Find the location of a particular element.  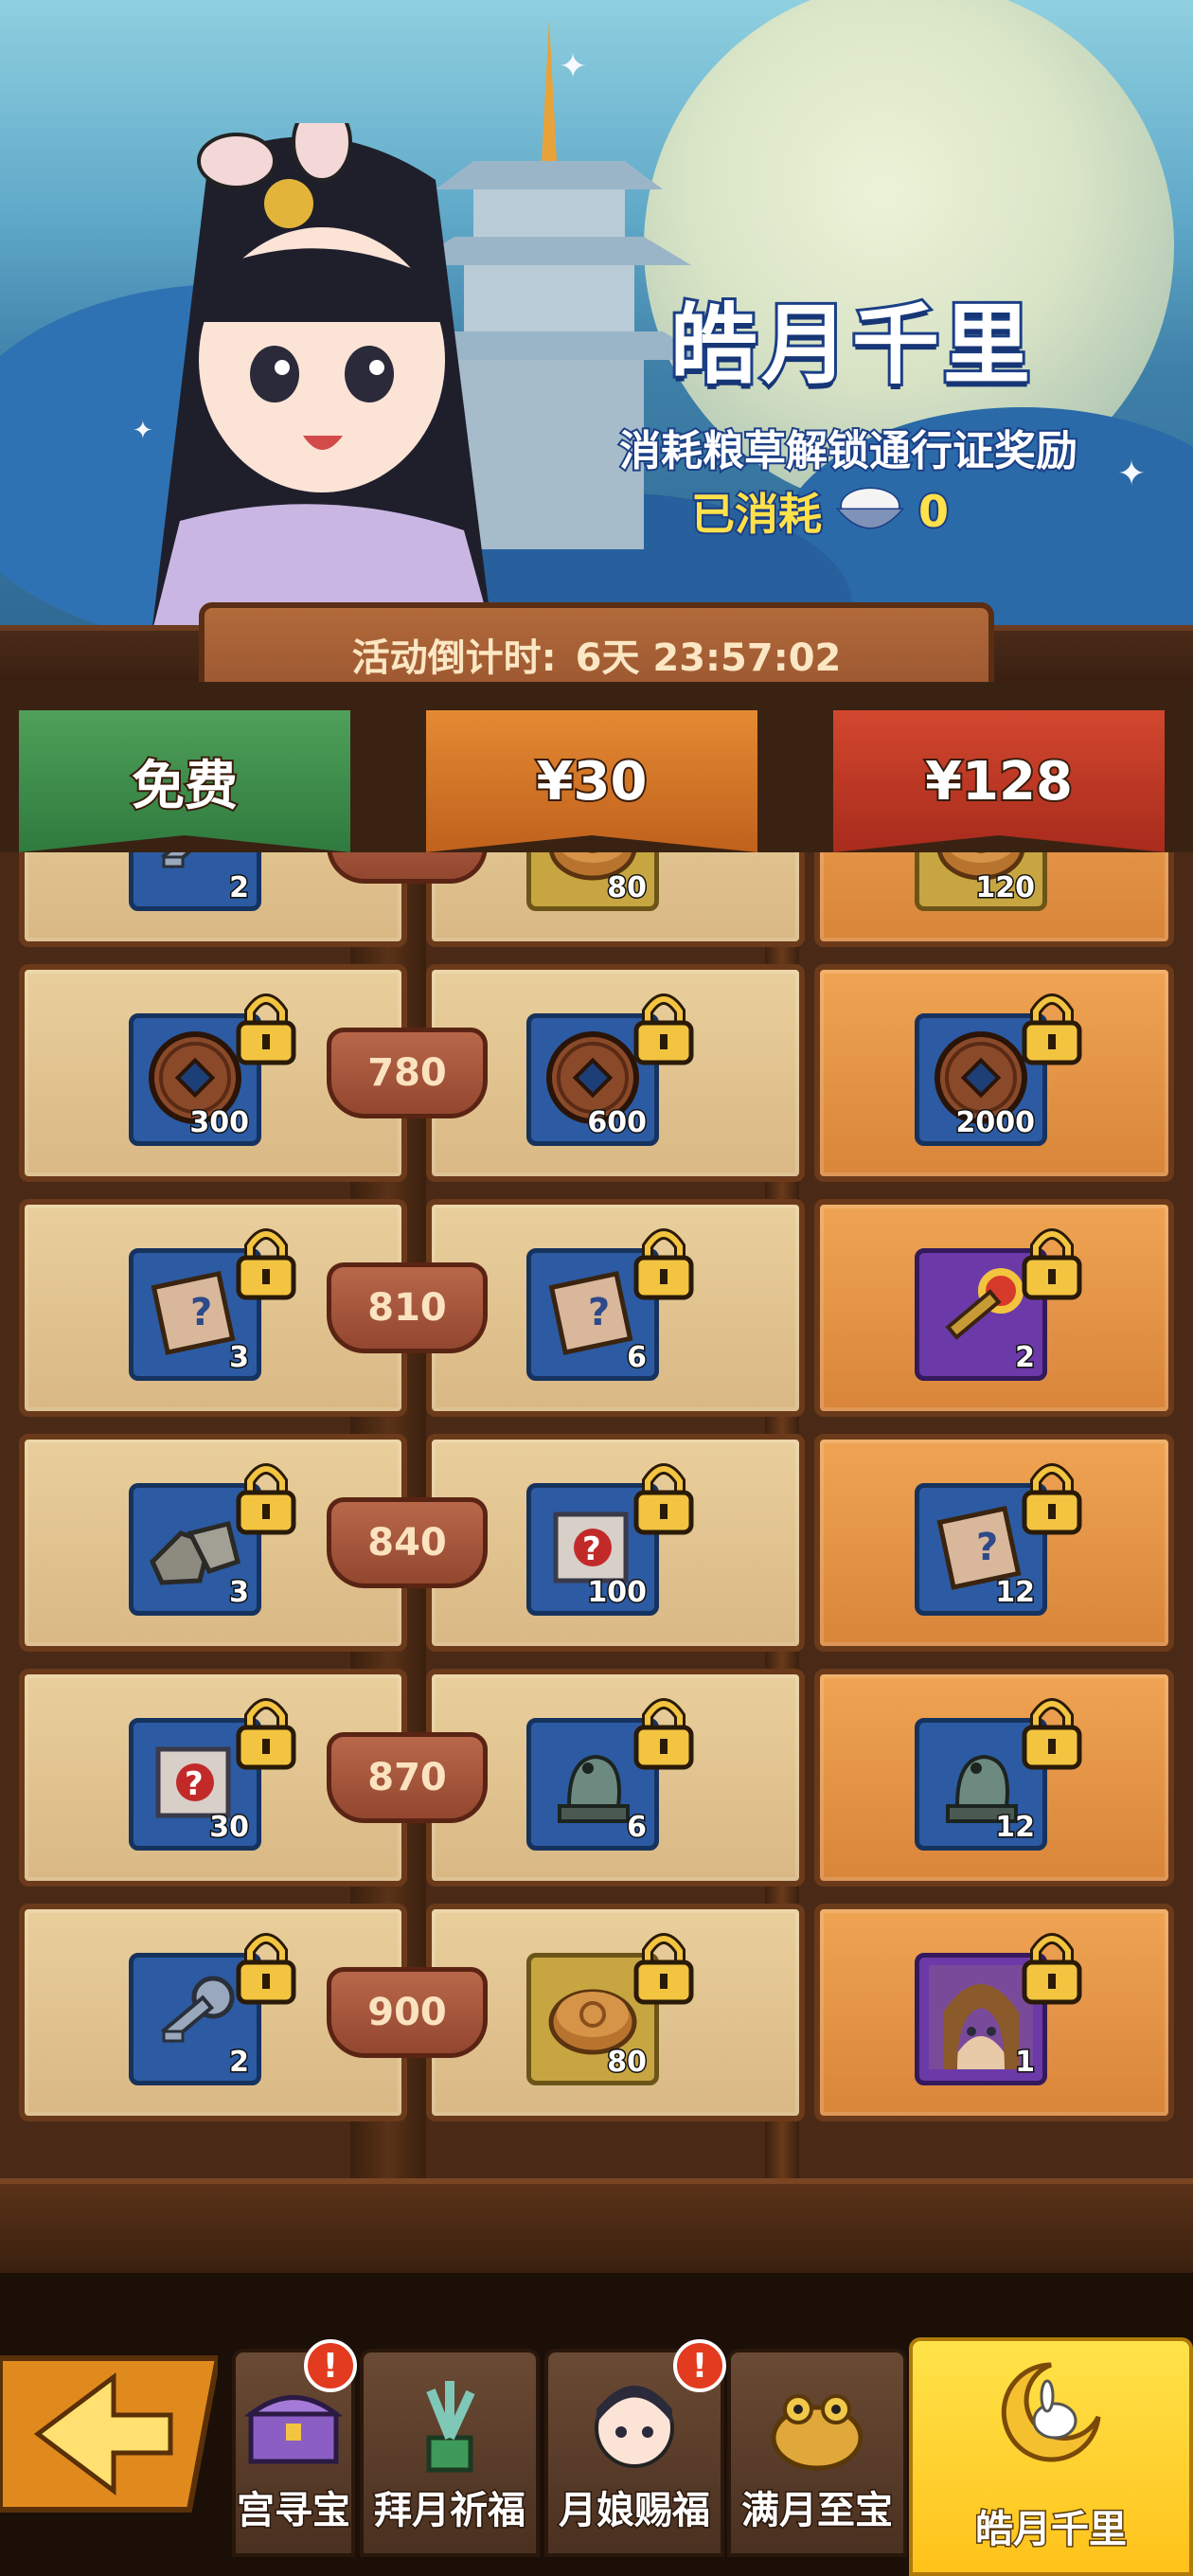

reward-cell-t128: 12 is located at coordinates (994, 1778).